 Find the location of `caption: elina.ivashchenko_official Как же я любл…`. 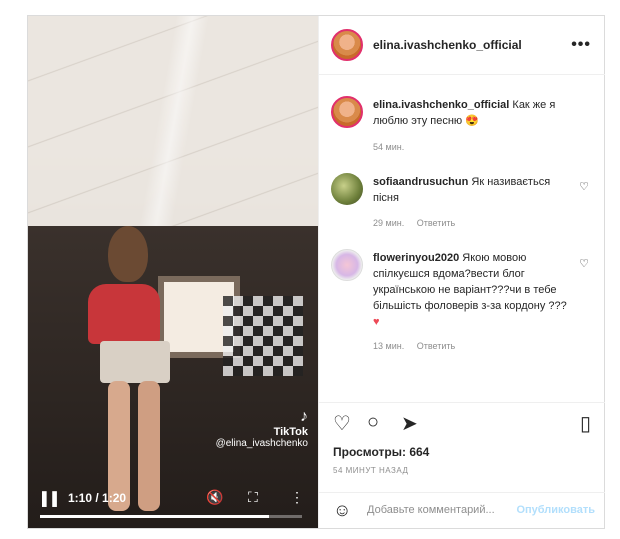

caption: elina.ivashchenko_official Как же я любл… is located at coordinates (478, 113).